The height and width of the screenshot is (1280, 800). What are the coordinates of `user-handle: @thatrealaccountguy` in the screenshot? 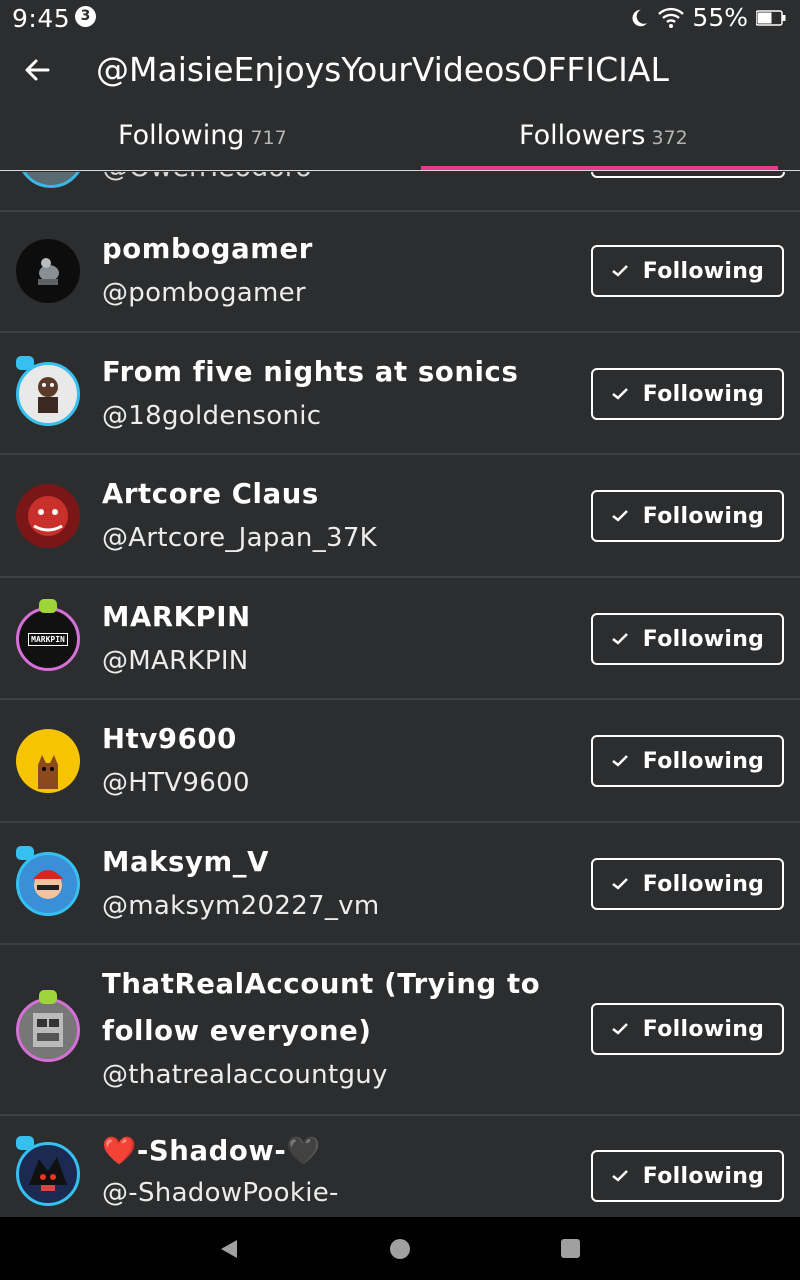 It's located at (245, 1075).